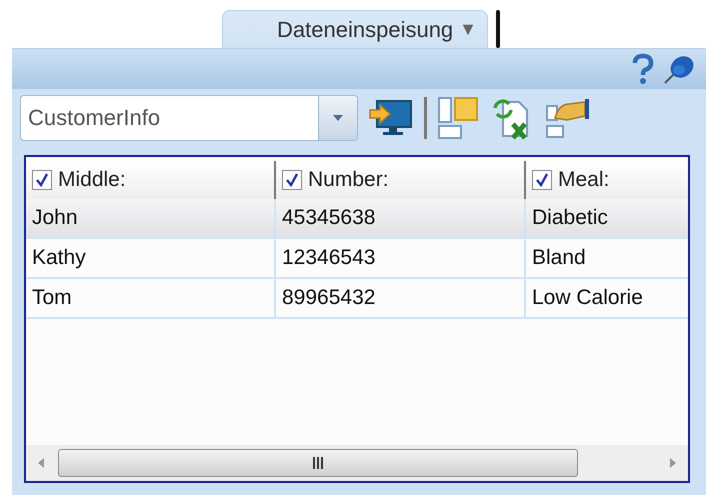  Describe the element at coordinates (559, 258) in the screenshot. I see `table-cell-text: Bland` at that location.